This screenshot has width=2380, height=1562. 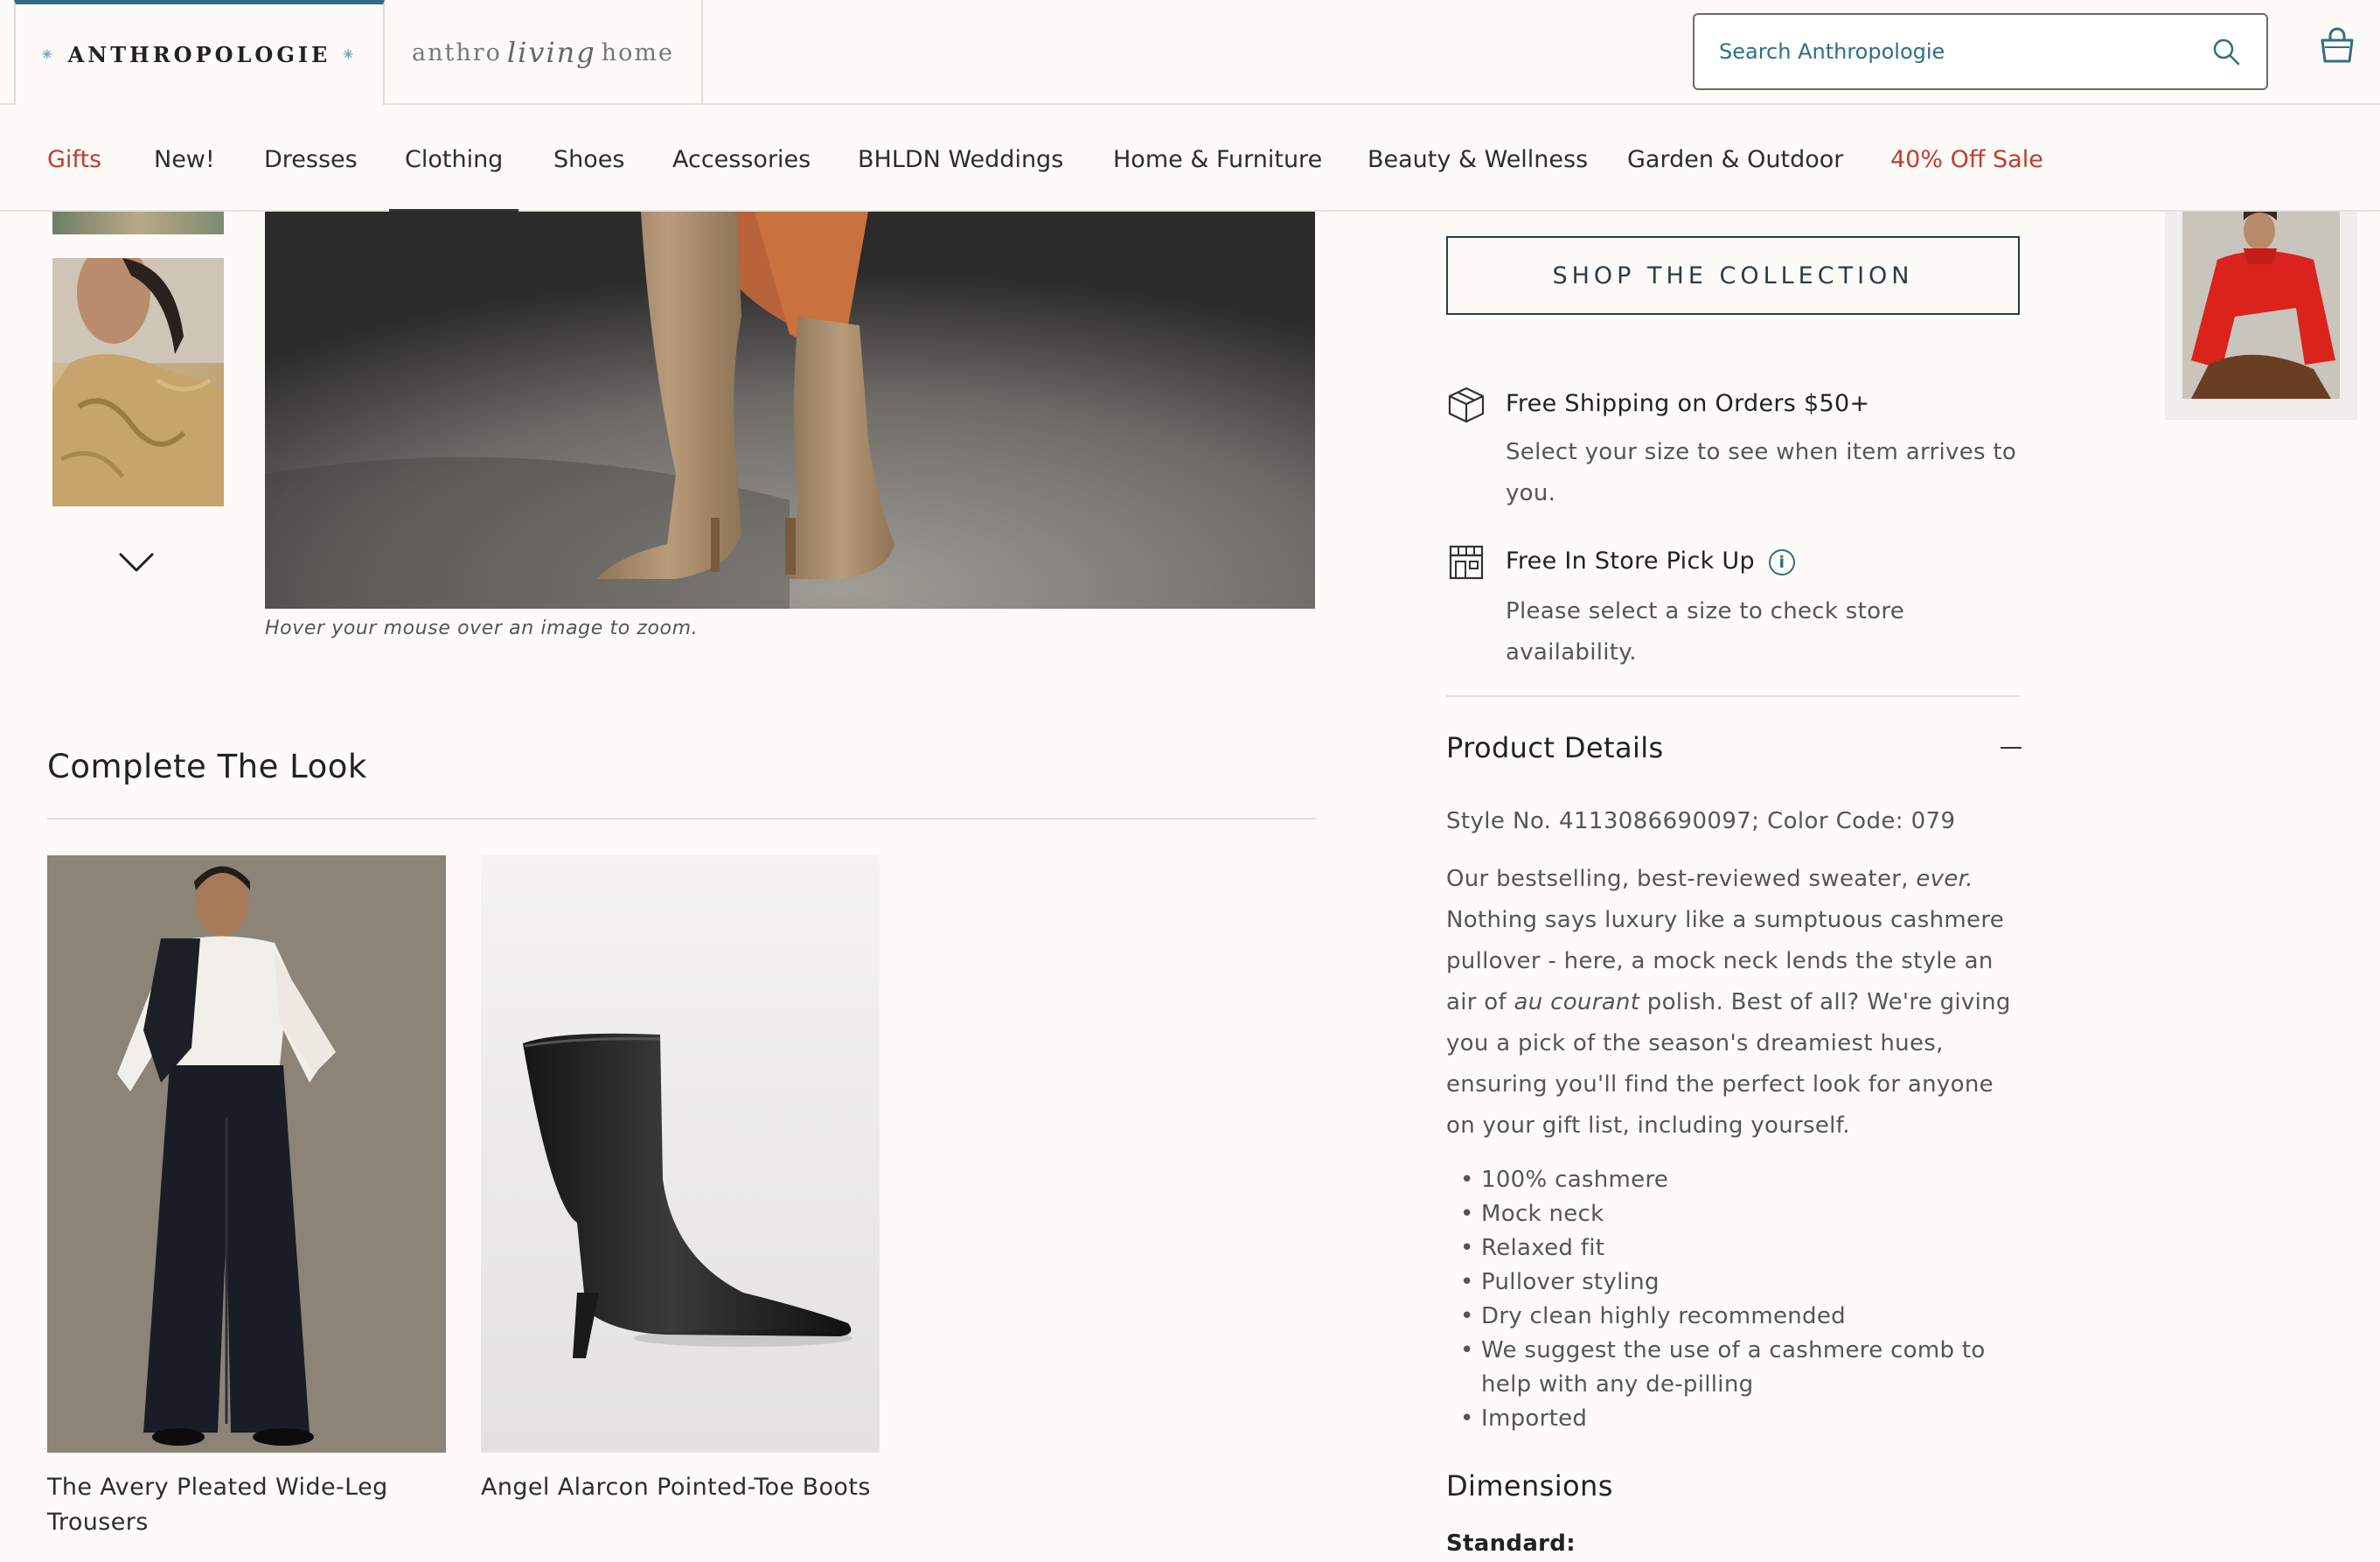 I want to click on anthro-living-logo: anthro living home, so click(x=543, y=52).